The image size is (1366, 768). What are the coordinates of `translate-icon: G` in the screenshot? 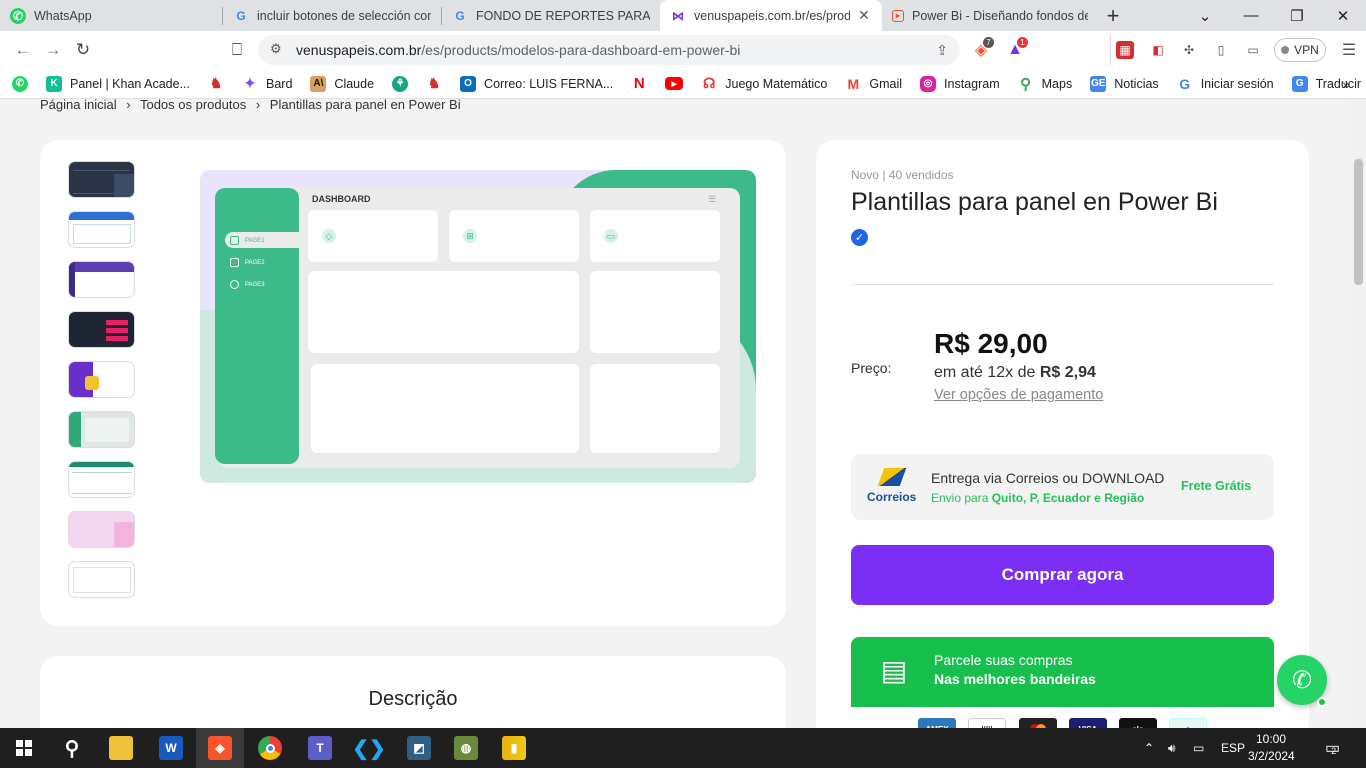 It's located at (1299, 83).